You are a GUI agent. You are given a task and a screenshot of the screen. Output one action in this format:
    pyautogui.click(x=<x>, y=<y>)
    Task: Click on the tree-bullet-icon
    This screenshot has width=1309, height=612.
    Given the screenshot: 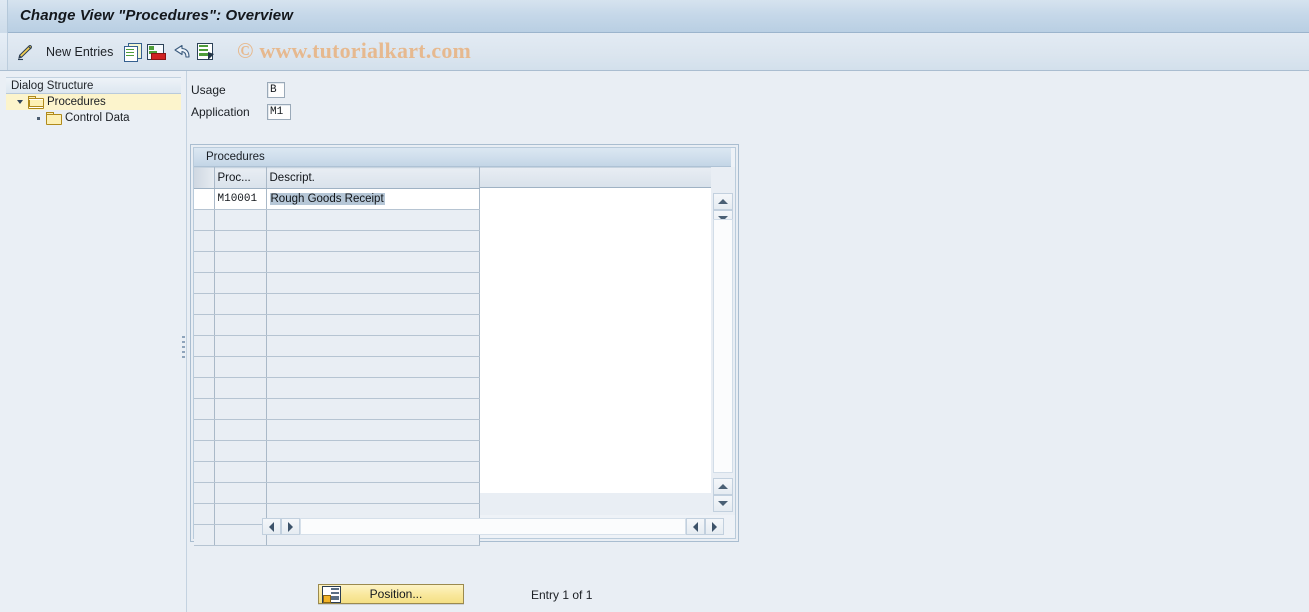 What is the action you would take?
    pyautogui.click(x=38, y=118)
    